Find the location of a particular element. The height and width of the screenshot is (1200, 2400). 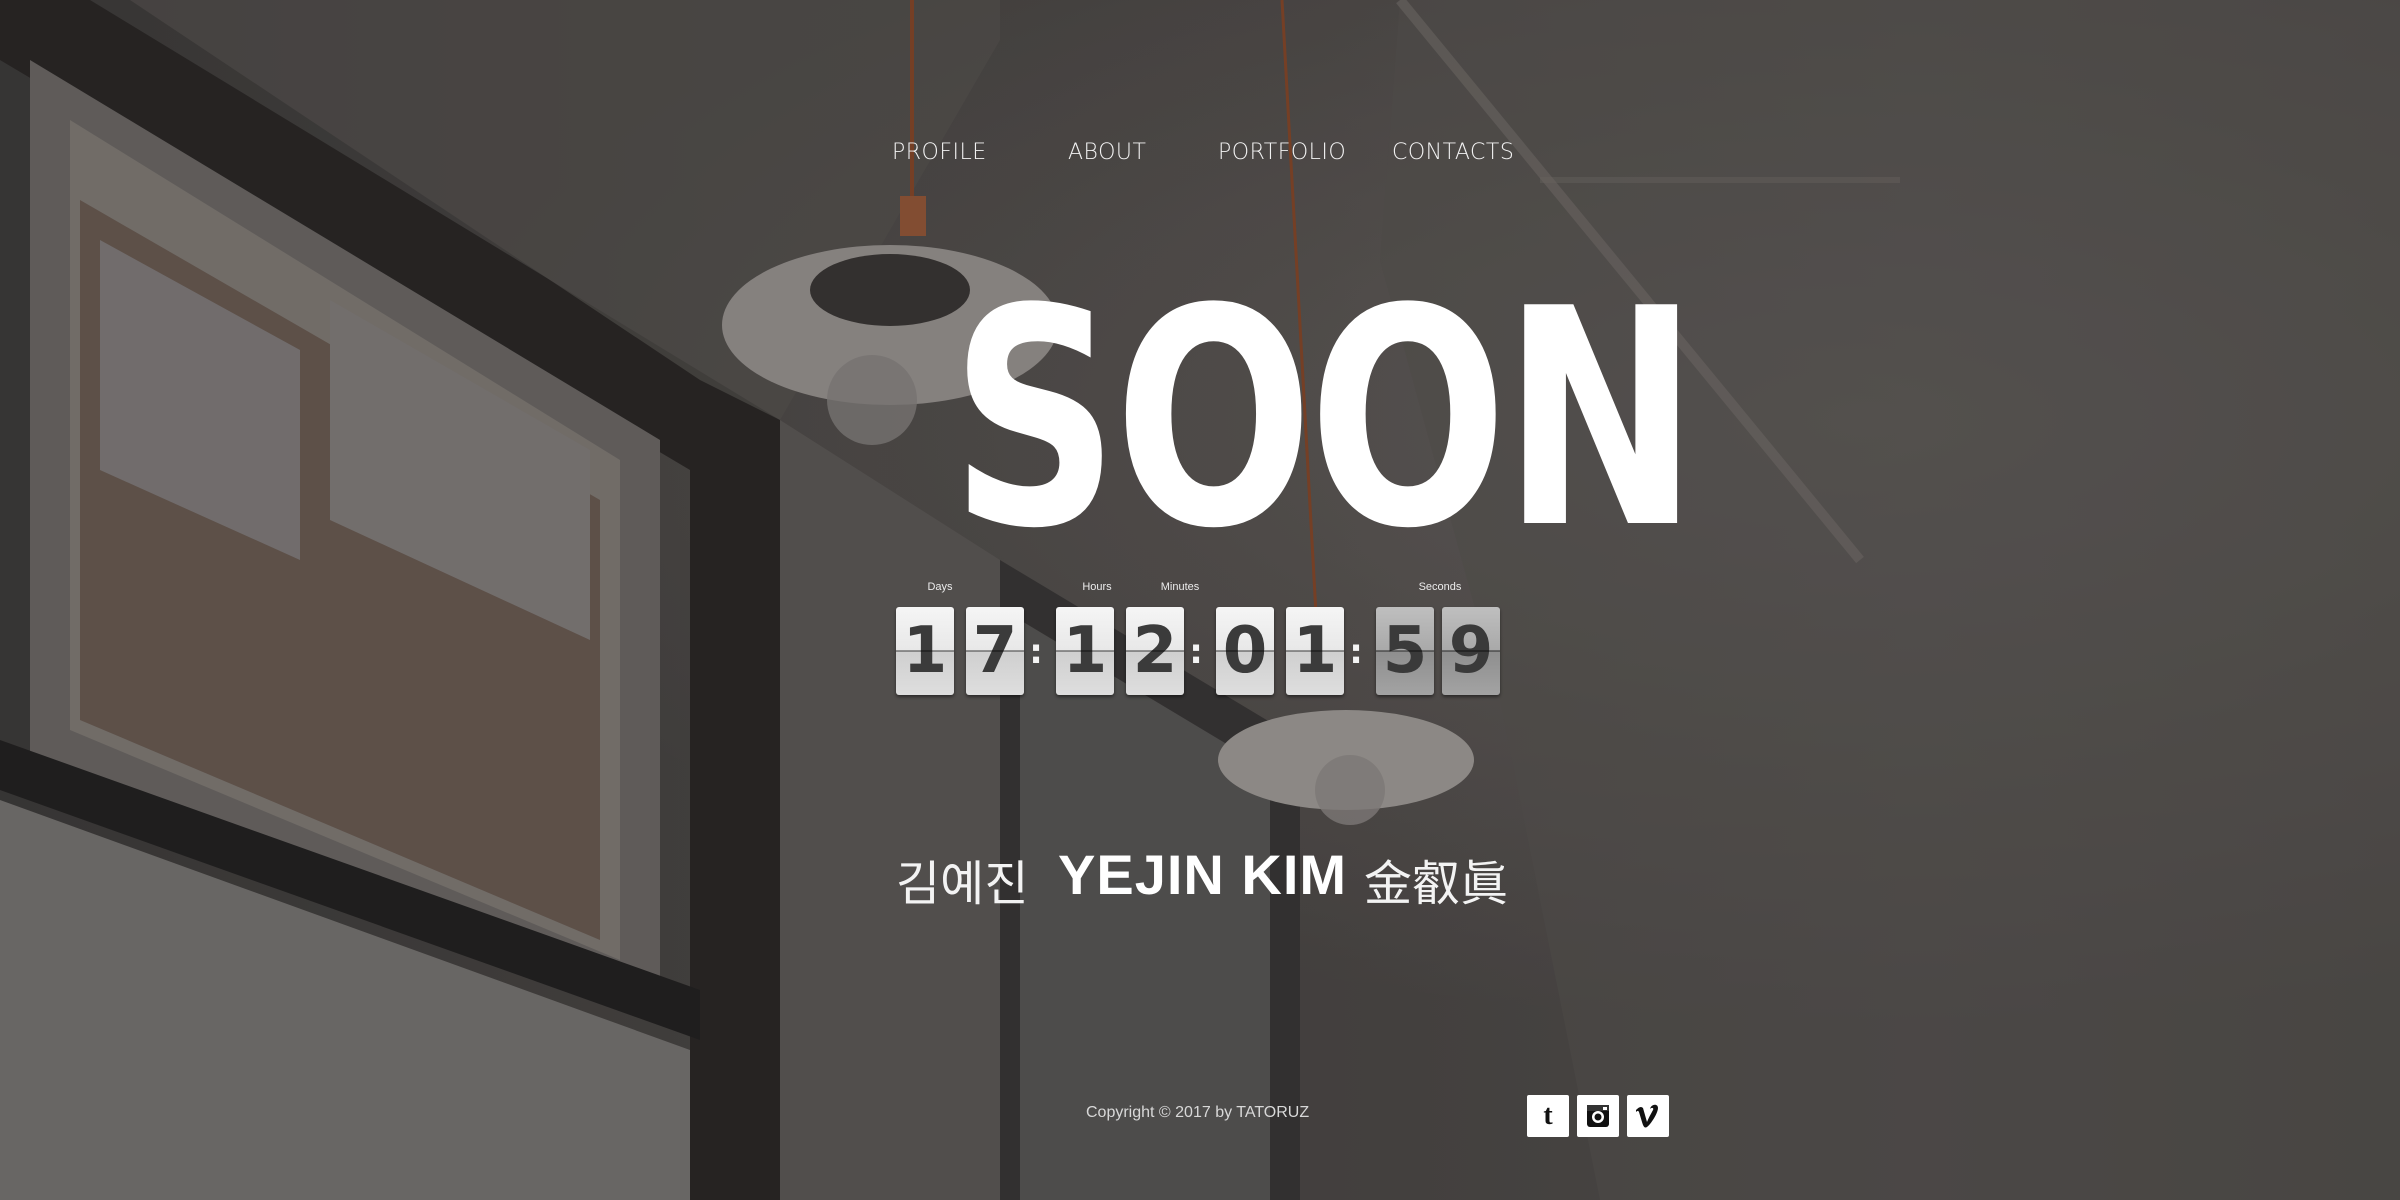

instagram-icon is located at coordinates (1598, 1116).